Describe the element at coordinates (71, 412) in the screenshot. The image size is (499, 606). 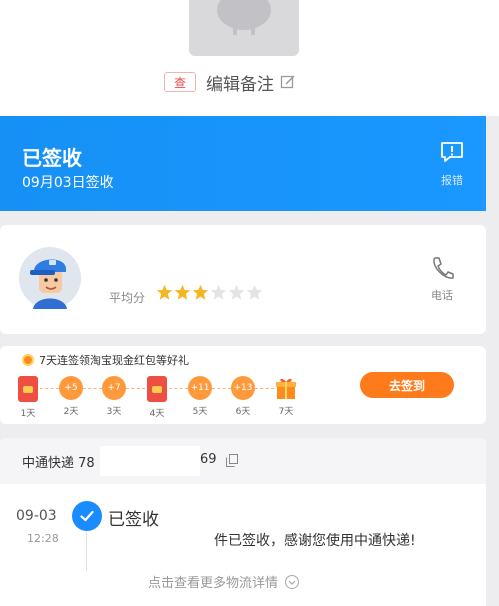
I see `checkin-day-label: 2天` at that location.